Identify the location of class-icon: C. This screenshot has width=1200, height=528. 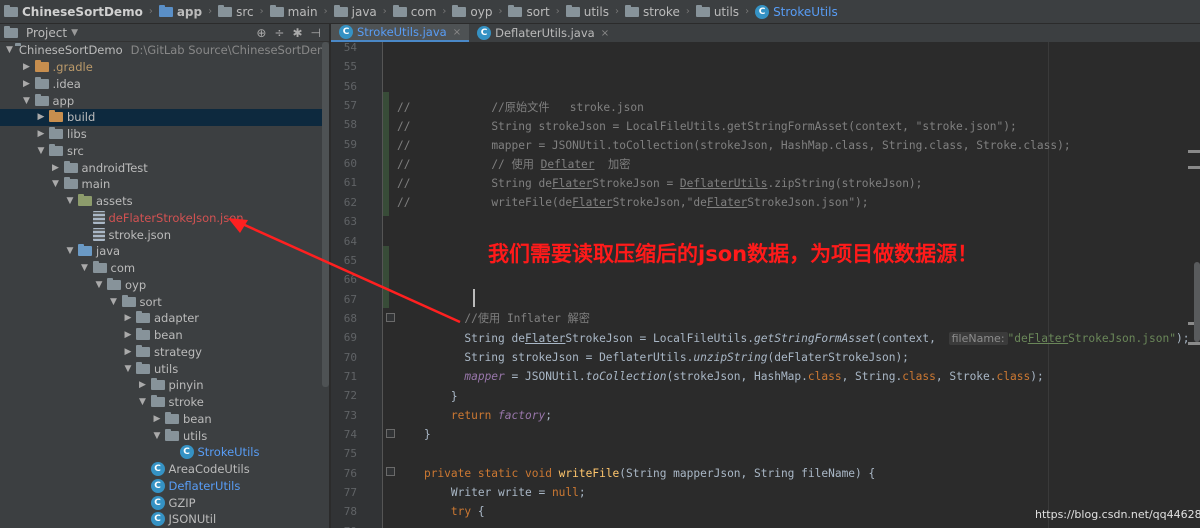
(157, 485).